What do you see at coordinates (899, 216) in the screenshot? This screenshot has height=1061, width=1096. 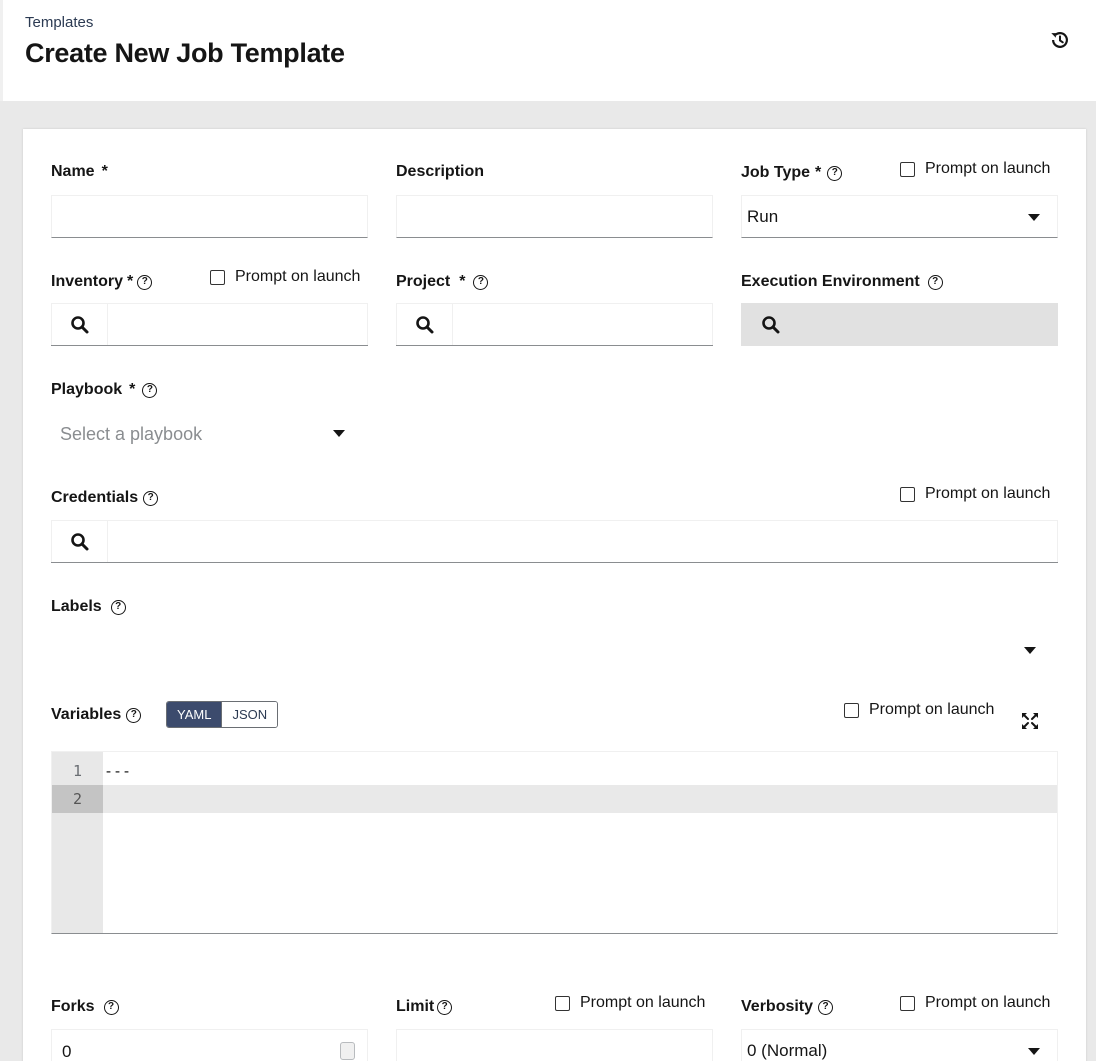 I see `job-type-select: Run` at bounding box center [899, 216].